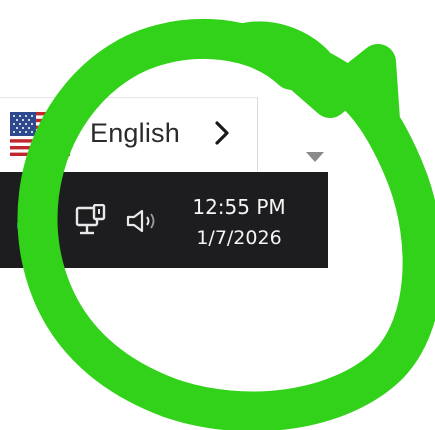 This screenshot has width=435, height=430. What do you see at coordinates (135, 133) in the screenshot?
I see `language-label: English` at bounding box center [135, 133].